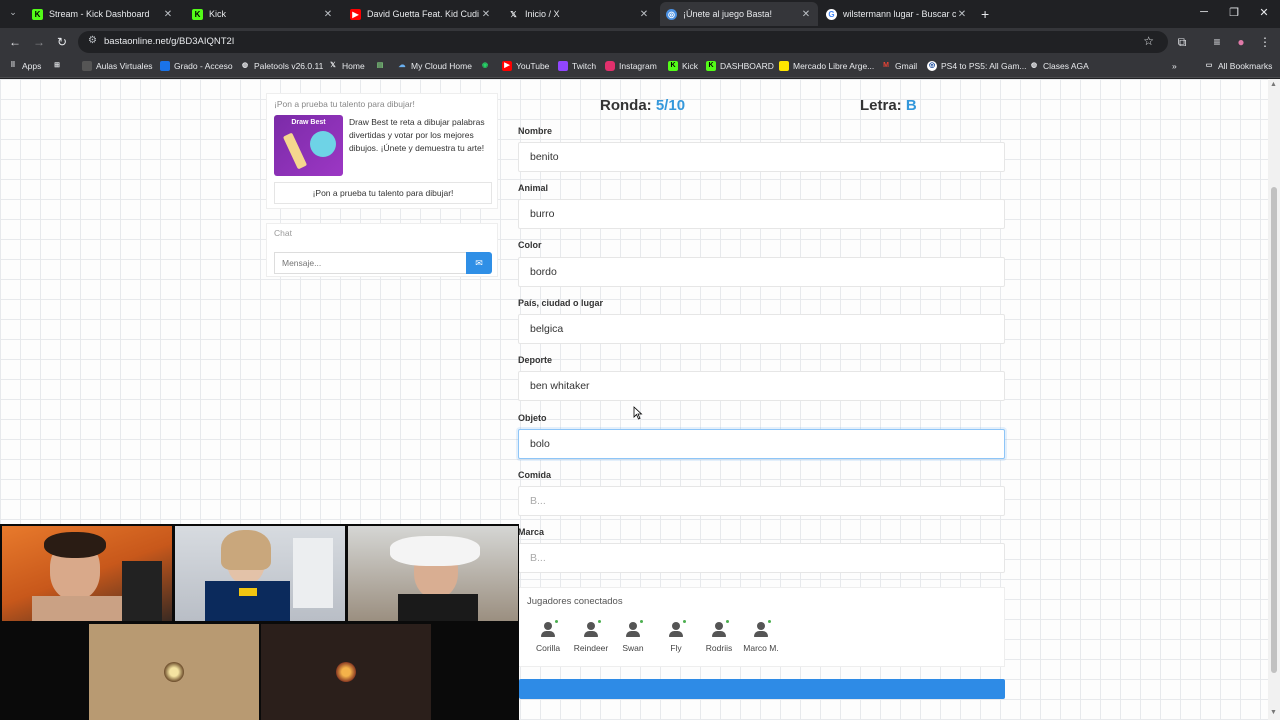 Image resolution: width=1280 pixels, height=720 pixels. Describe the element at coordinates (1273, 84) in the screenshot. I see `scroll-up-icon: ▲` at that location.